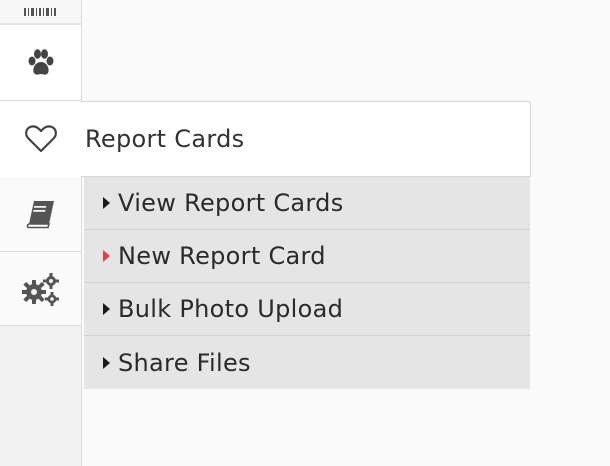  Describe the element at coordinates (231, 309) in the screenshot. I see `submenu-item-label: Bulk Photo Upload` at that location.